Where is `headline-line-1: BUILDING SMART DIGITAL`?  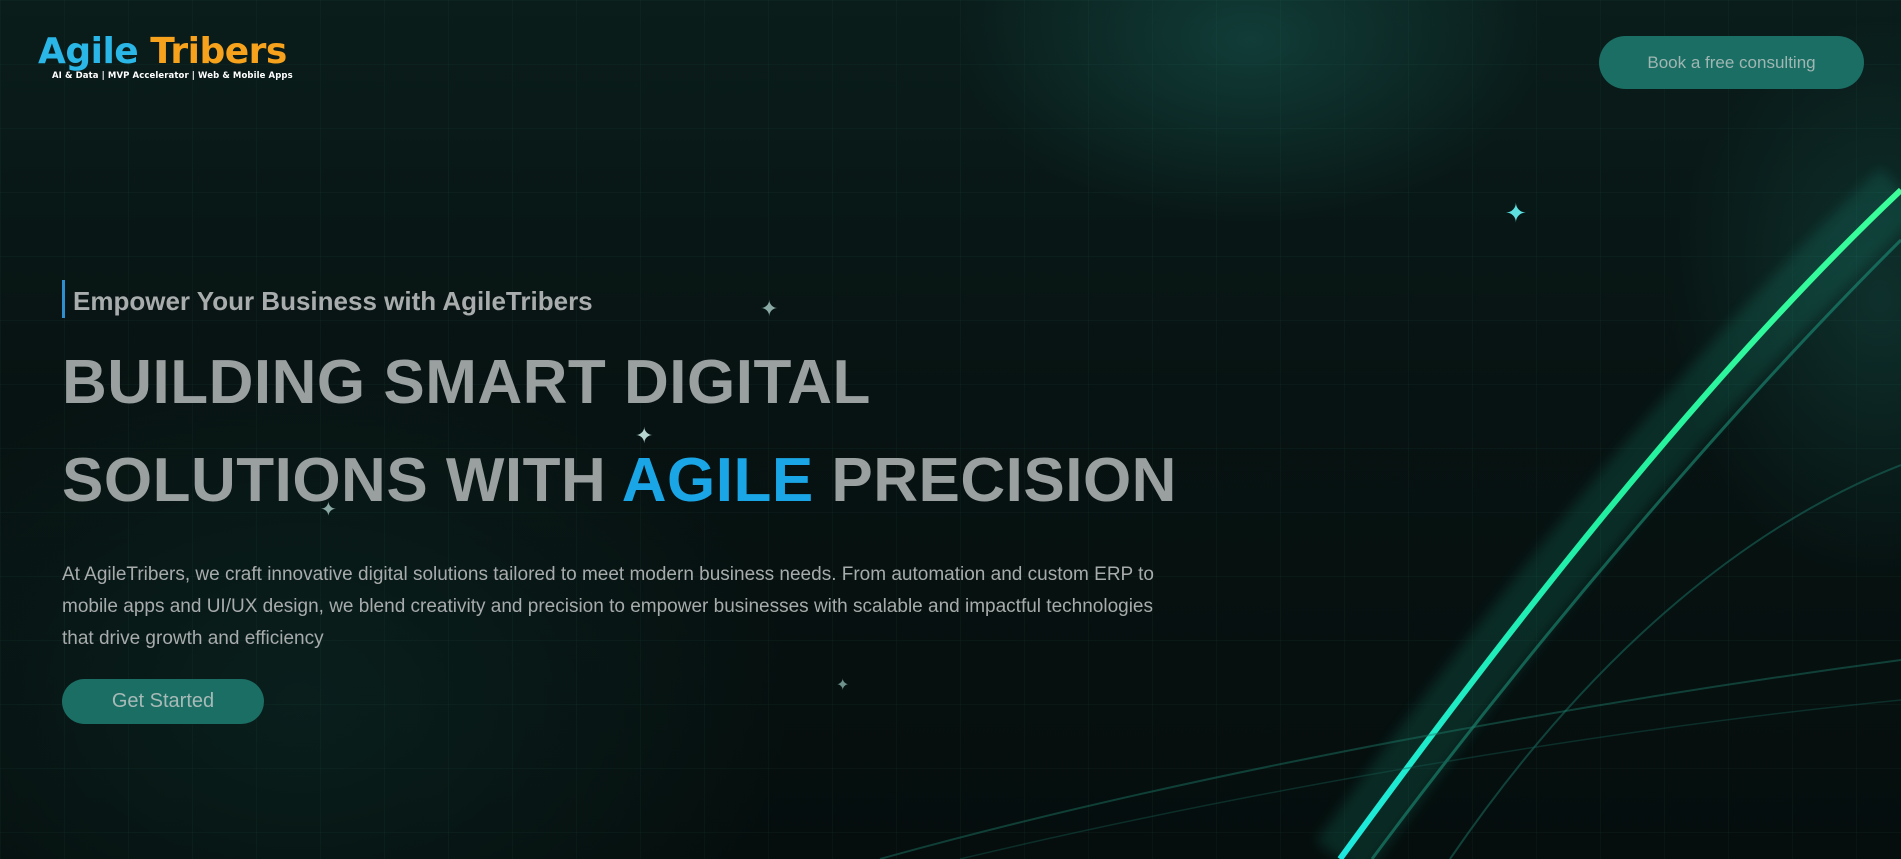
headline-line-1: BUILDING SMART DIGITAL is located at coordinates (466, 382).